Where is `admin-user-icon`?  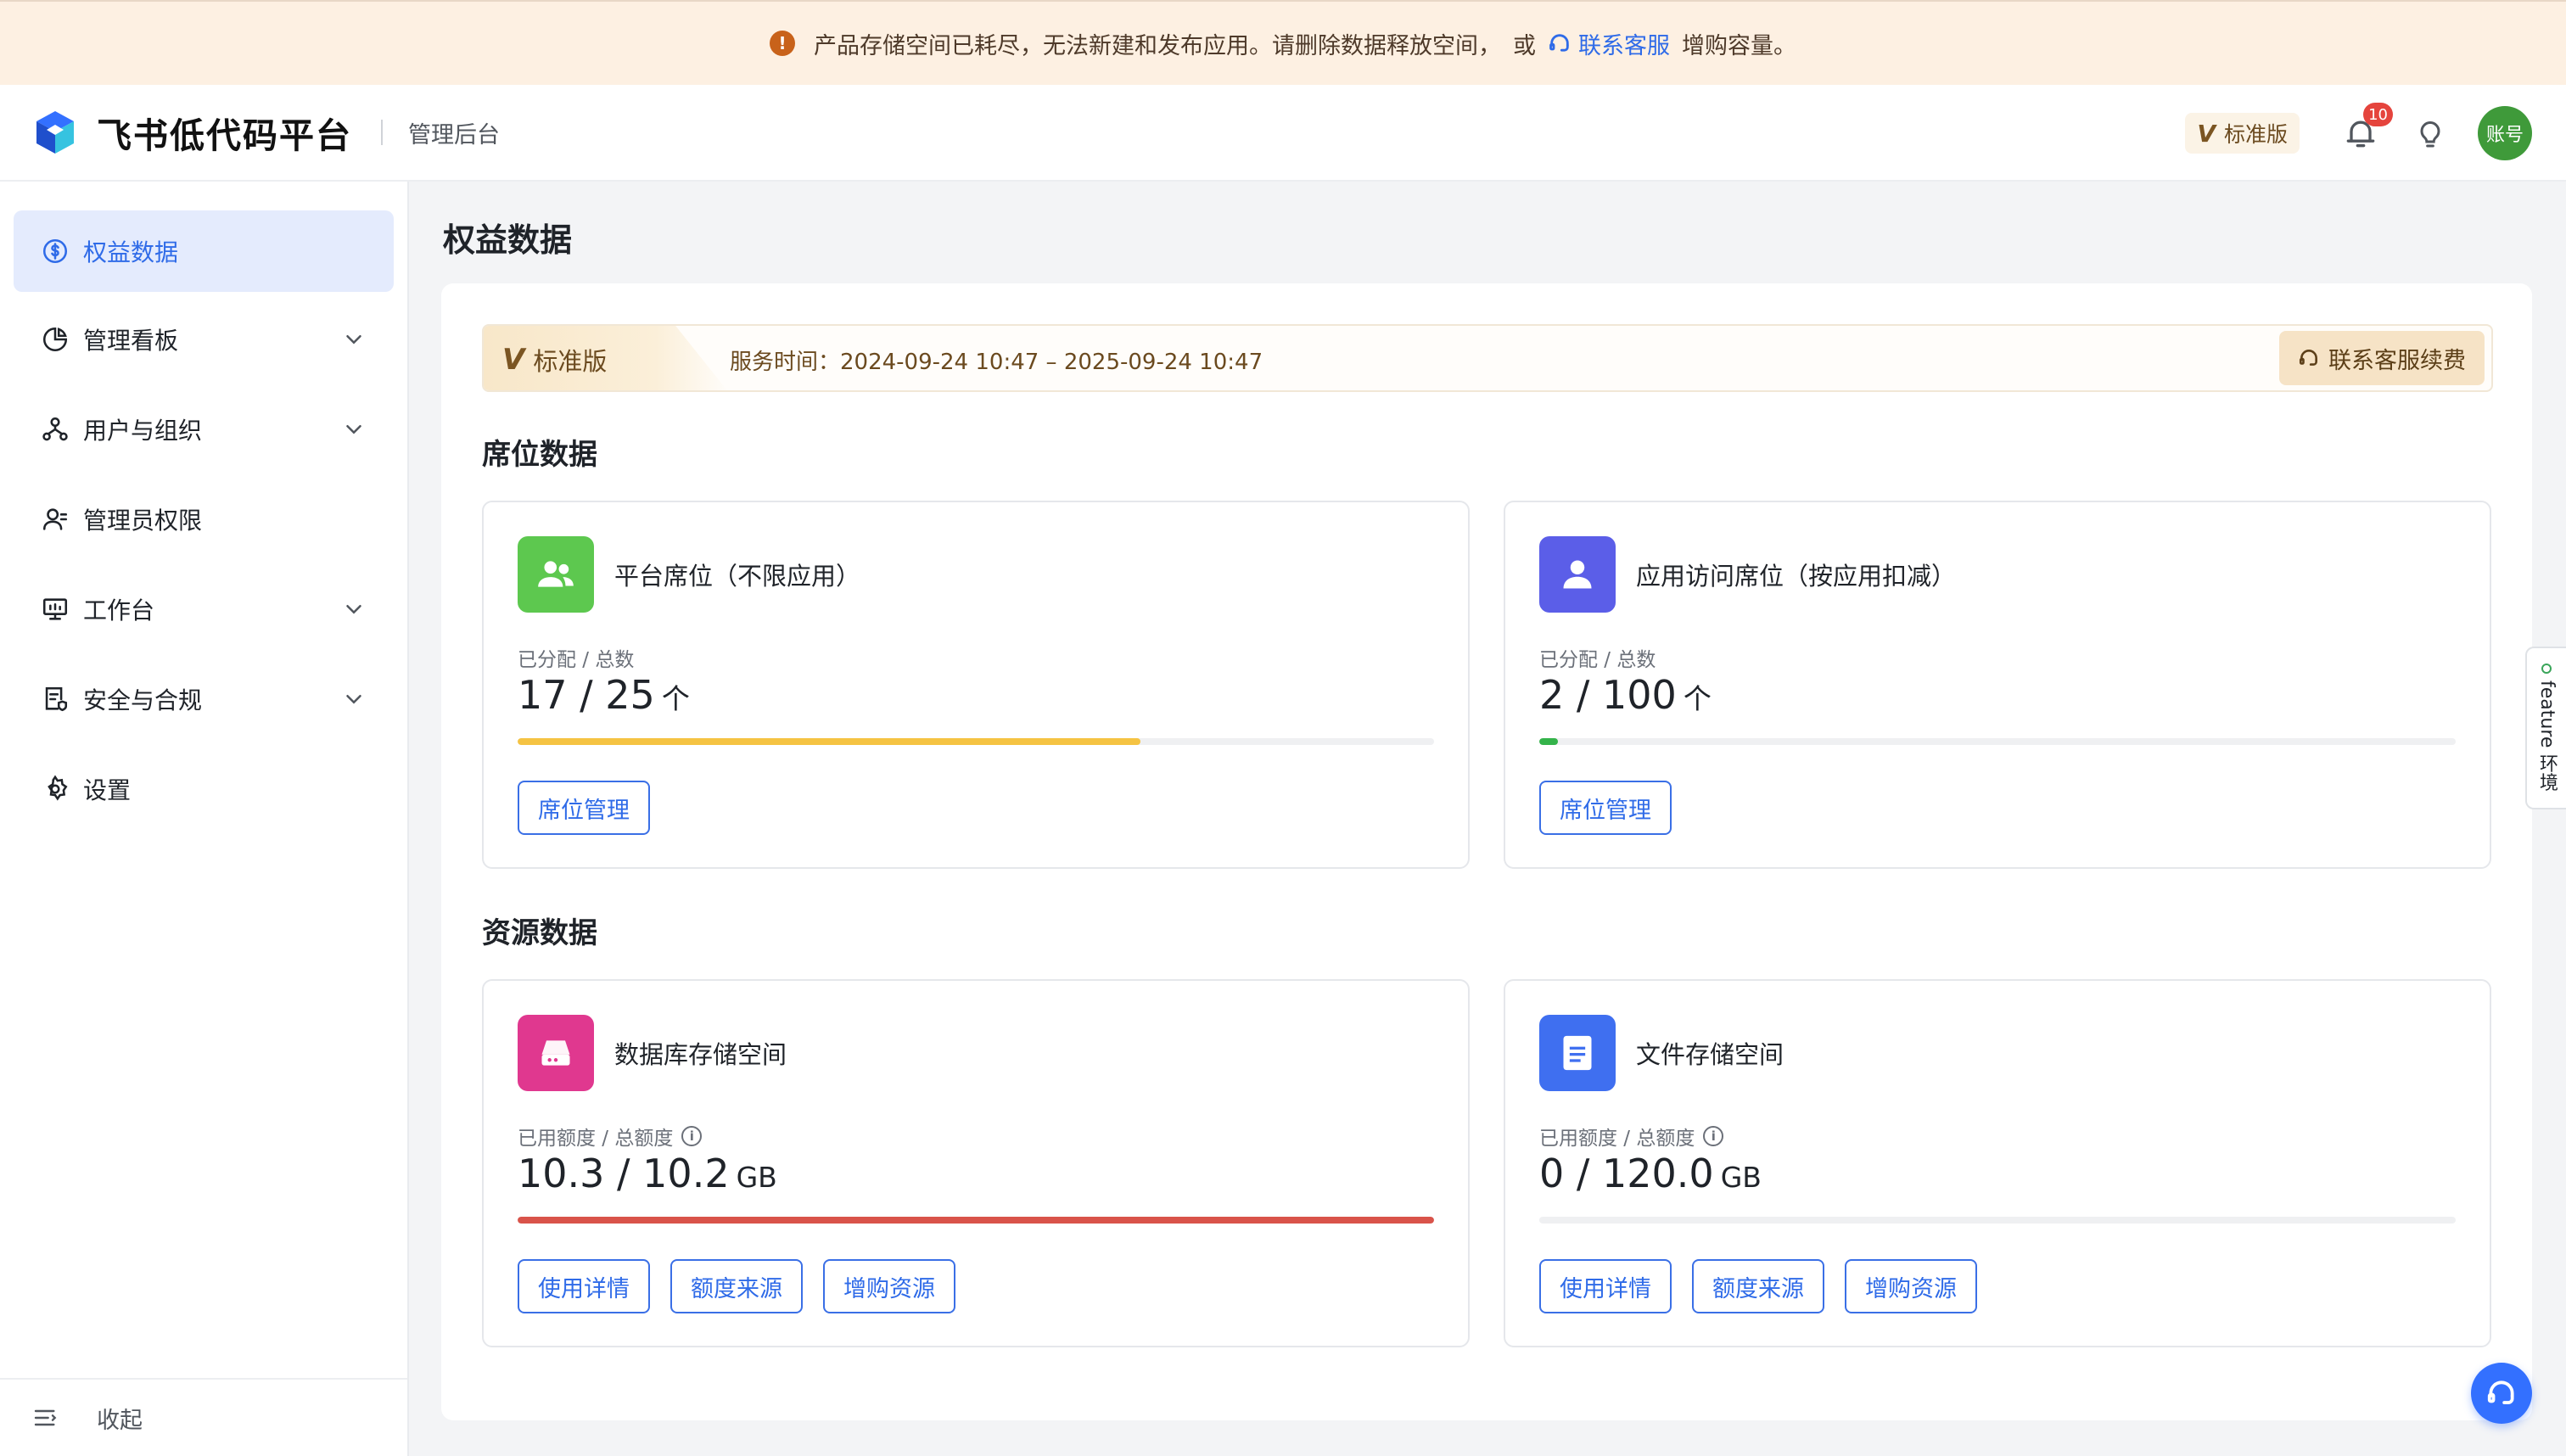 admin-user-icon is located at coordinates (55, 519).